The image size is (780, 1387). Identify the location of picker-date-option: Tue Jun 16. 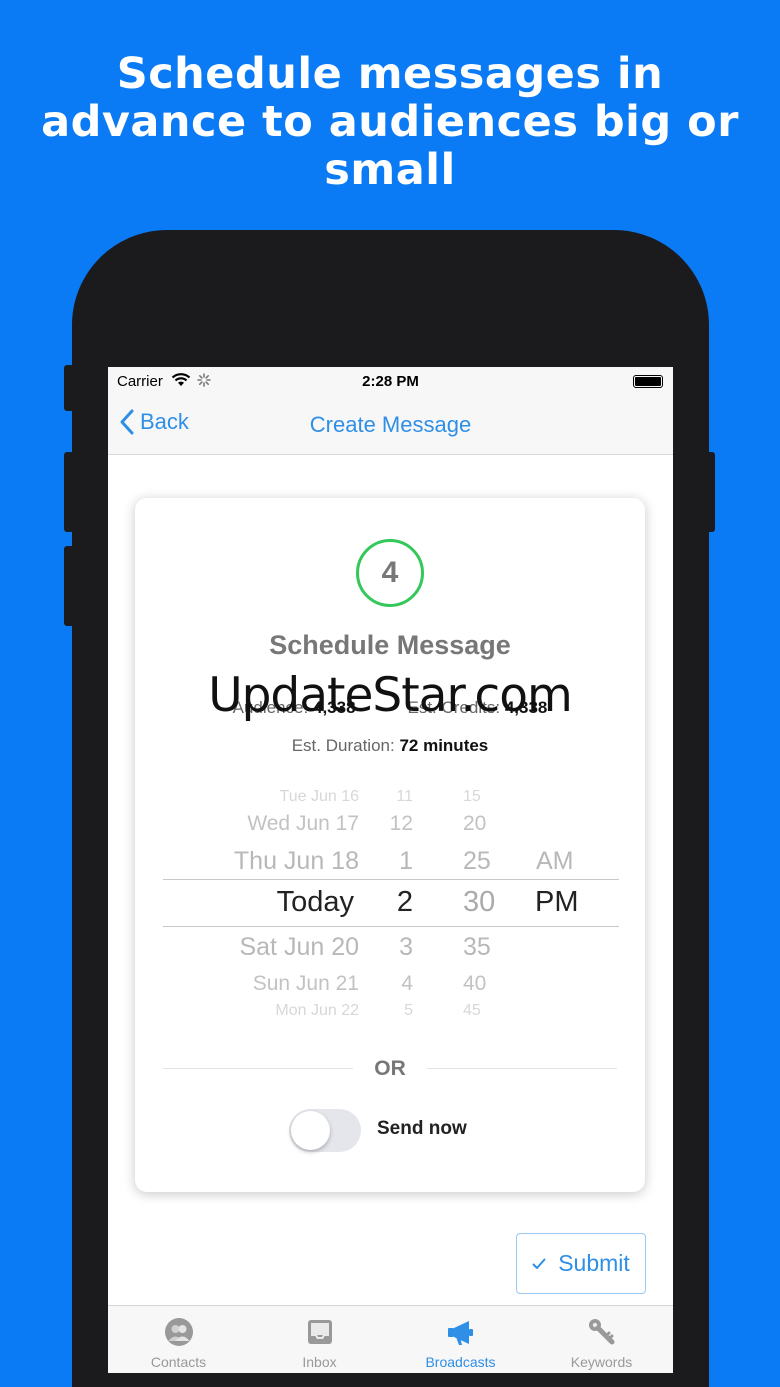
(319, 797).